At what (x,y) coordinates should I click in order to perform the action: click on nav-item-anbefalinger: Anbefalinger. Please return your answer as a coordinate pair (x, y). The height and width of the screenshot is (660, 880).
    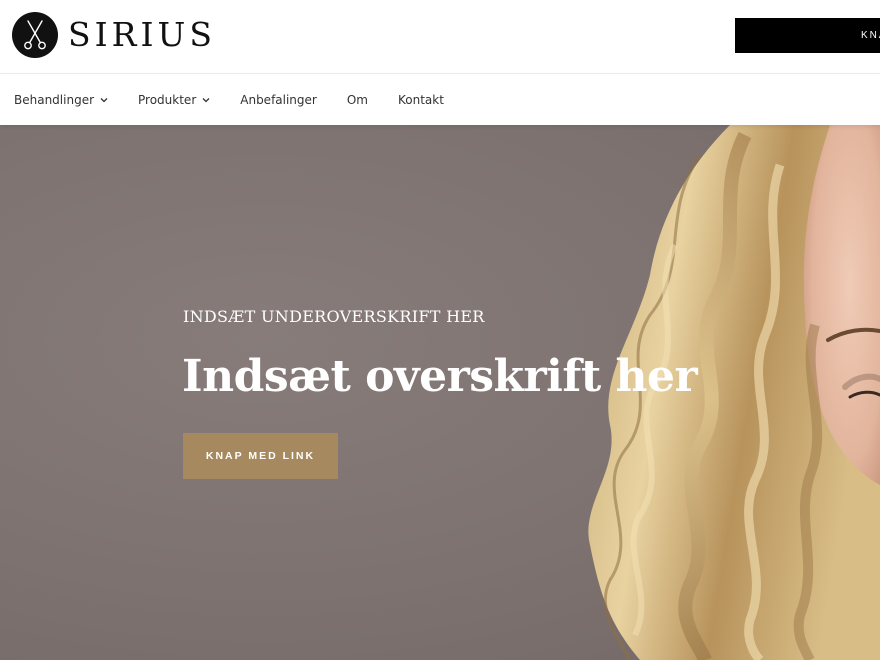
    Looking at the image, I should click on (278, 100).